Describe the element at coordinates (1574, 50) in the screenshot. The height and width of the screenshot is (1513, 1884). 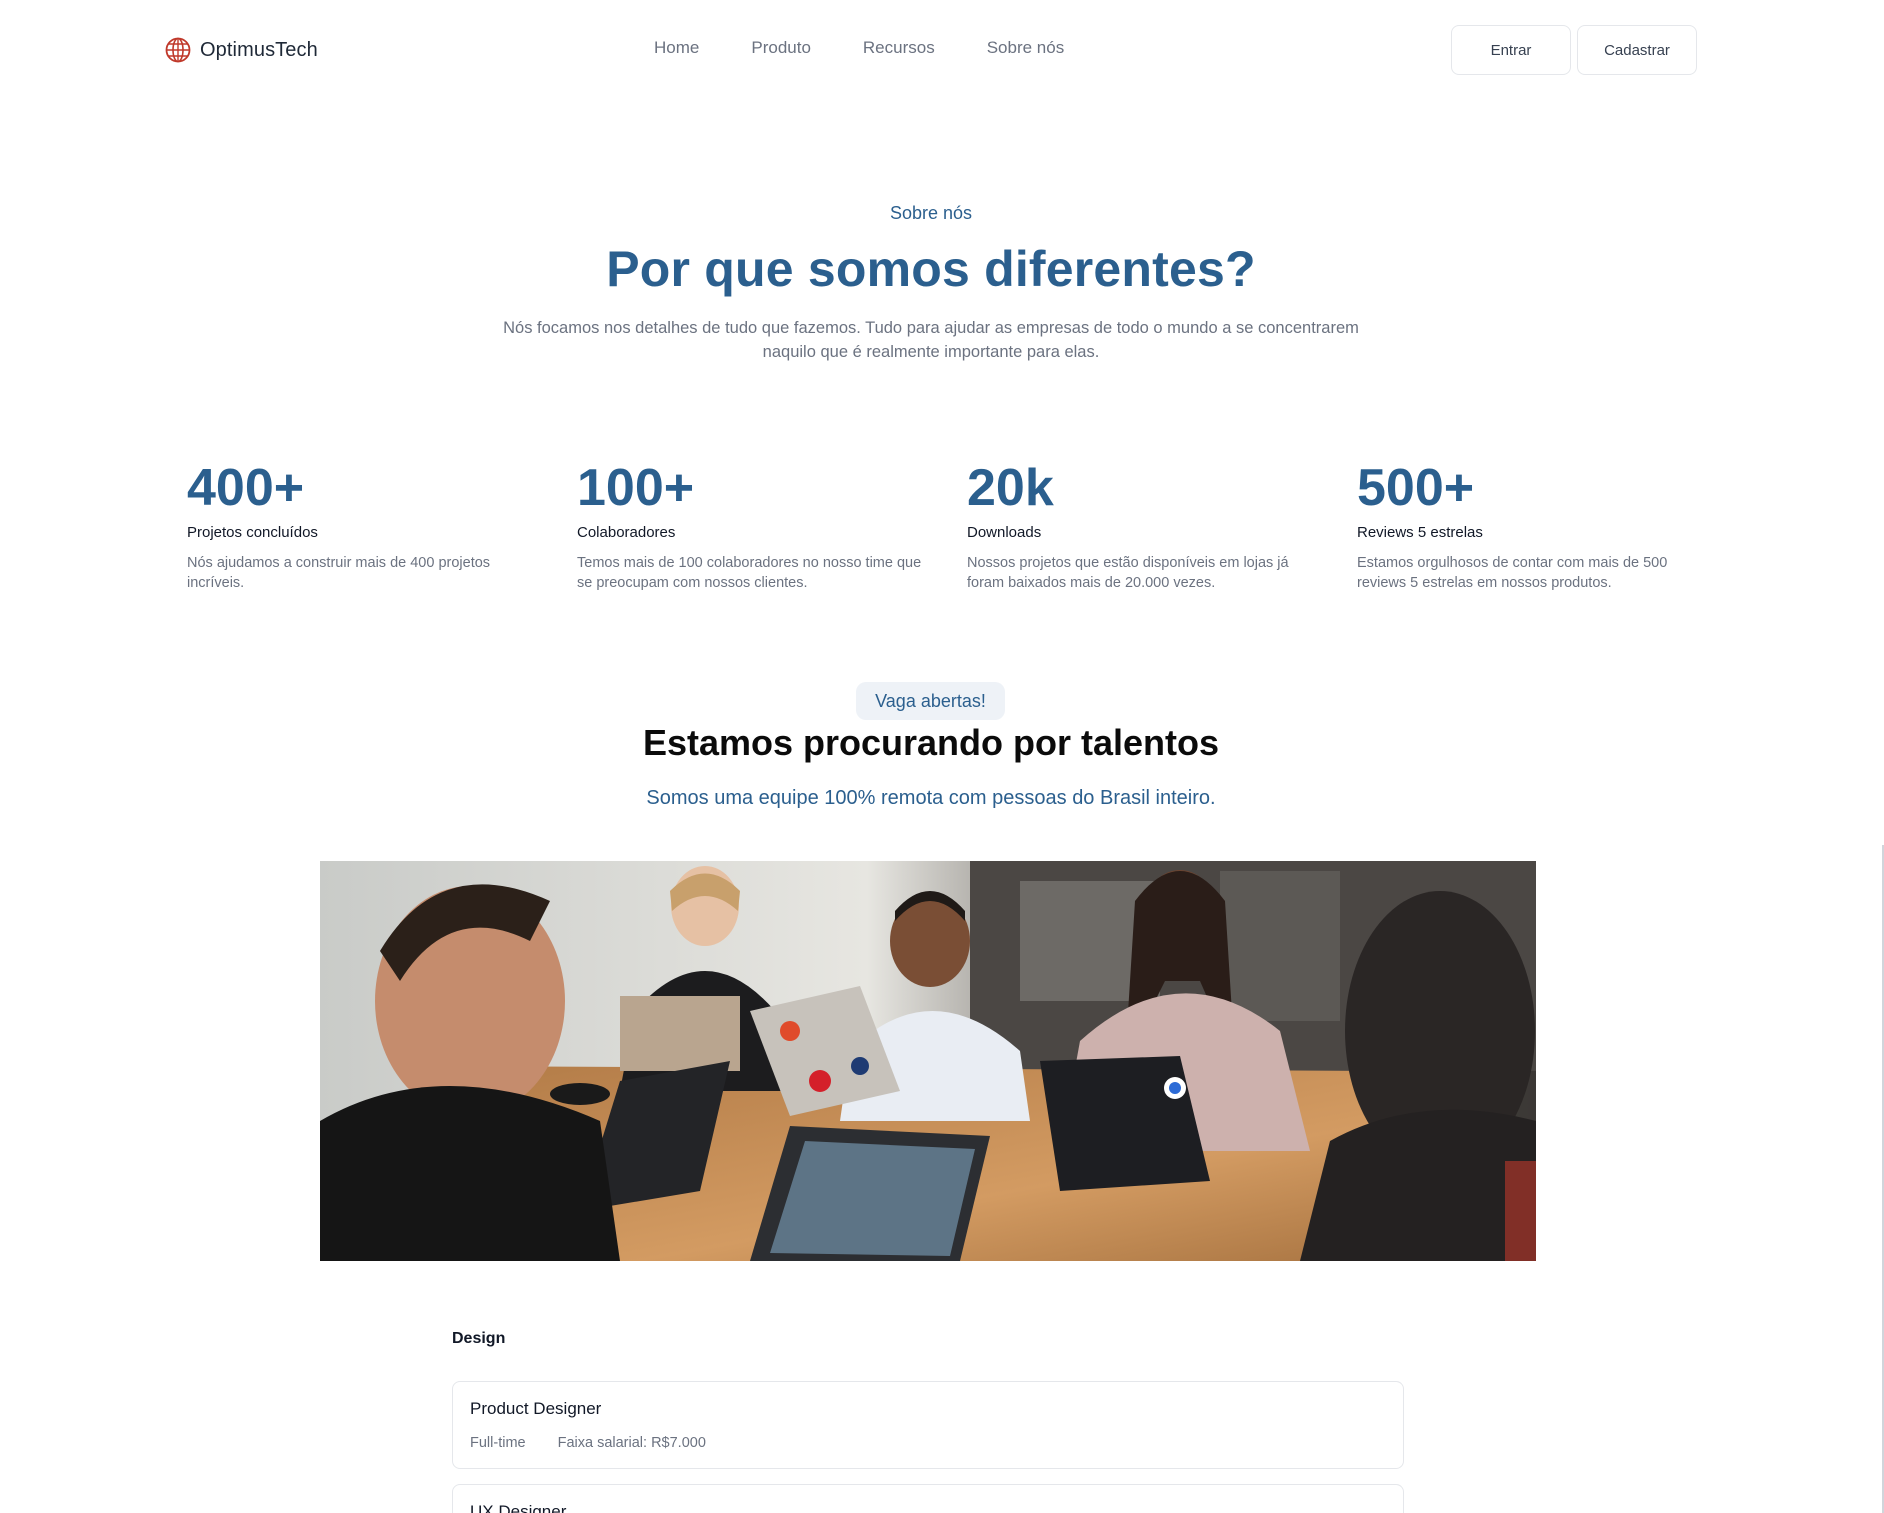
I see `nav-actions: Entrar Cadastrar` at that location.